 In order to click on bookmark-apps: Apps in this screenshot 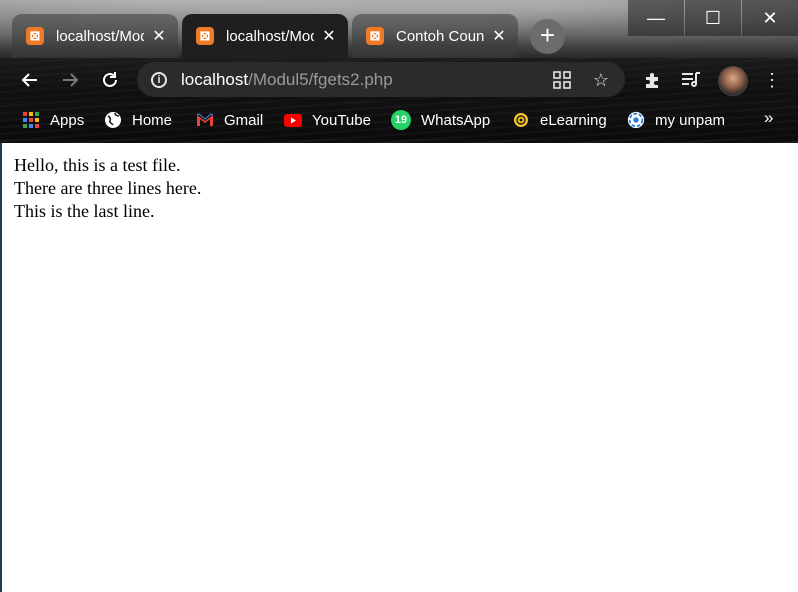, I will do `click(53, 120)`.